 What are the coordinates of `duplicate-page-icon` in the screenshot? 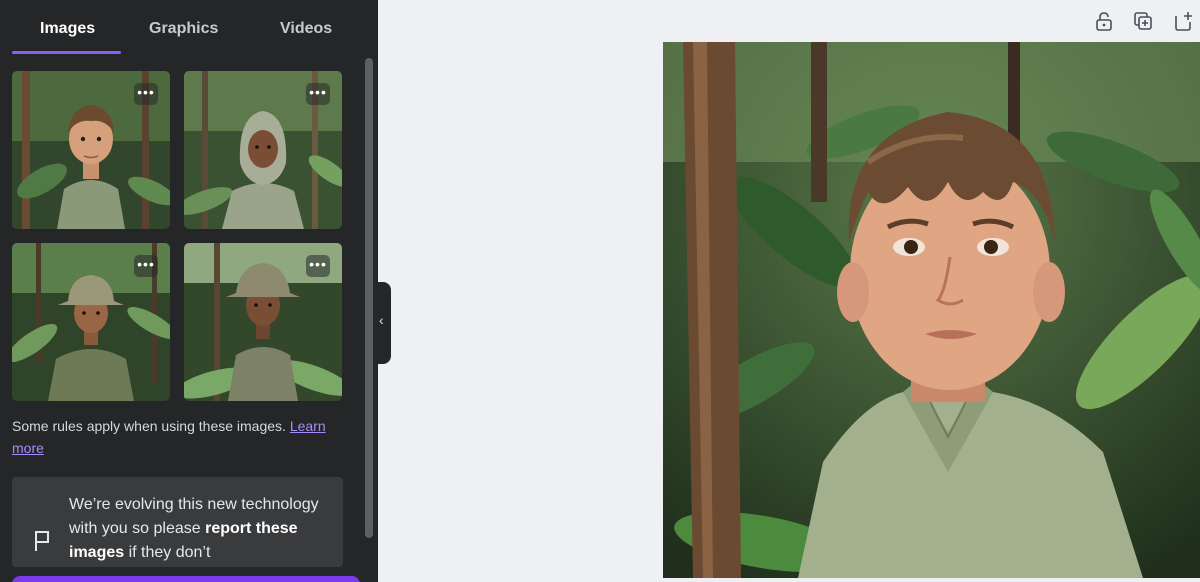 It's located at (1143, 21).